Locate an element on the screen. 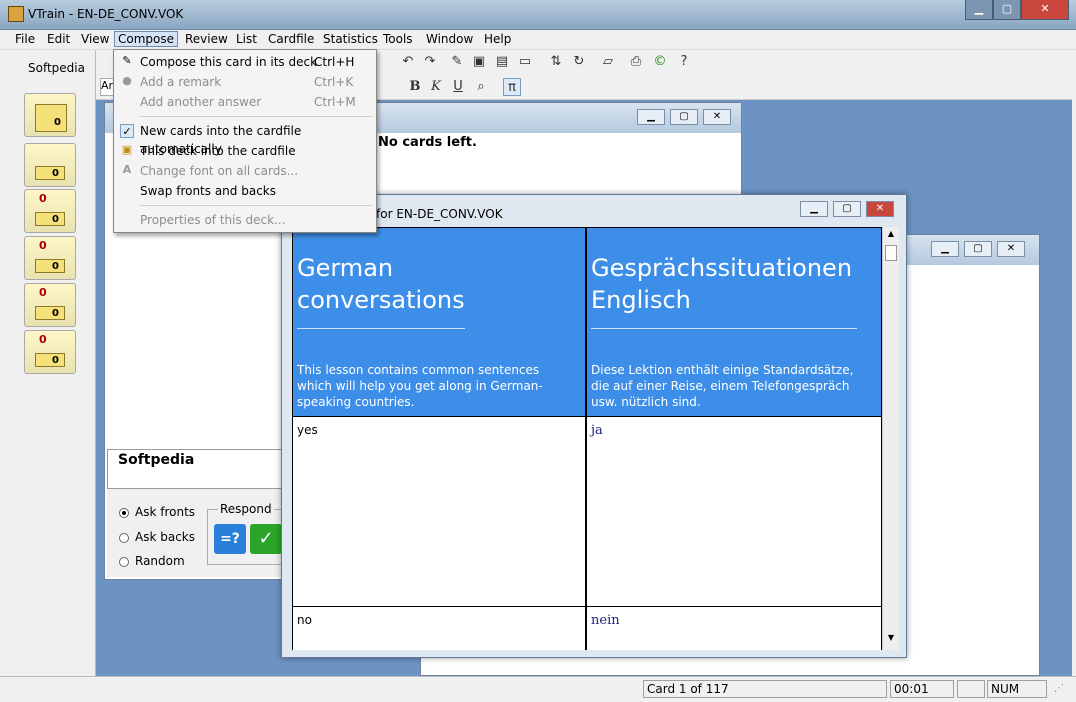 The image size is (1076, 702). card-icon: ▣ is located at coordinates (479, 62).